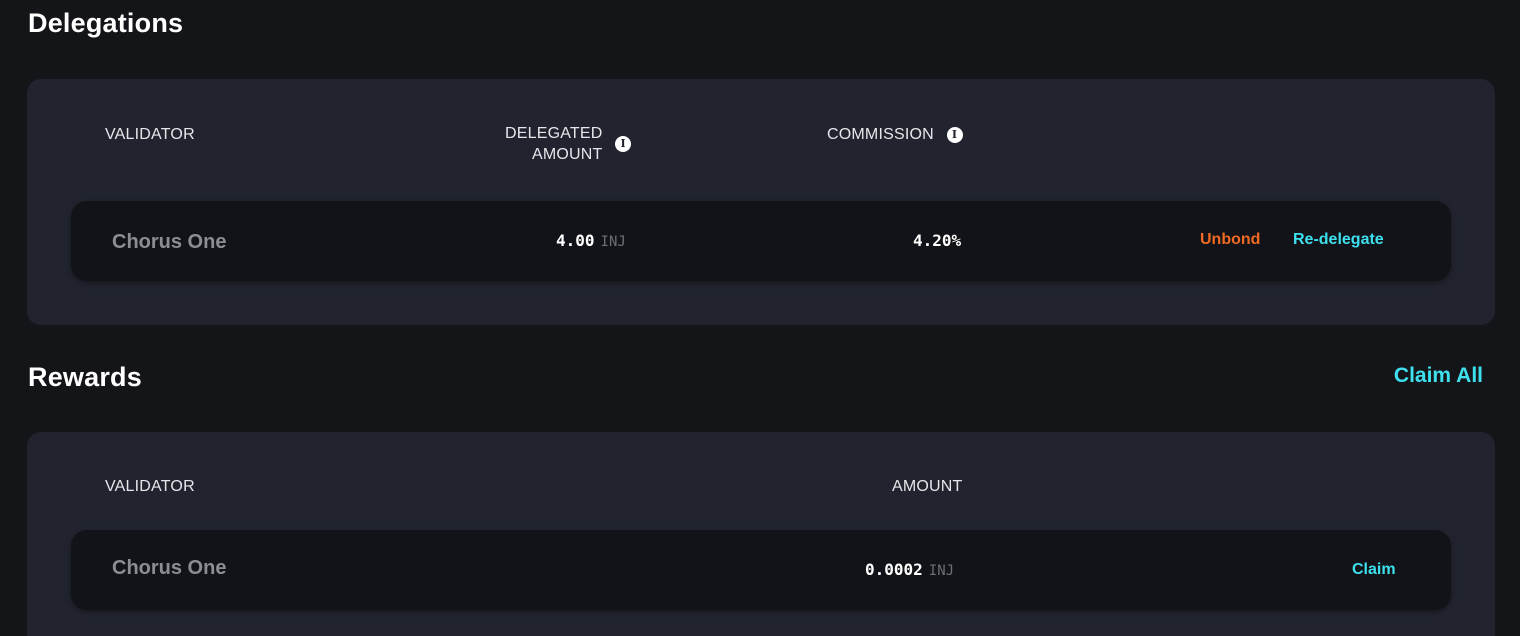 The height and width of the screenshot is (636, 1520). Describe the element at coordinates (1338, 240) in the screenshot. I see `redelegate-button: Re-delegate` at that location.